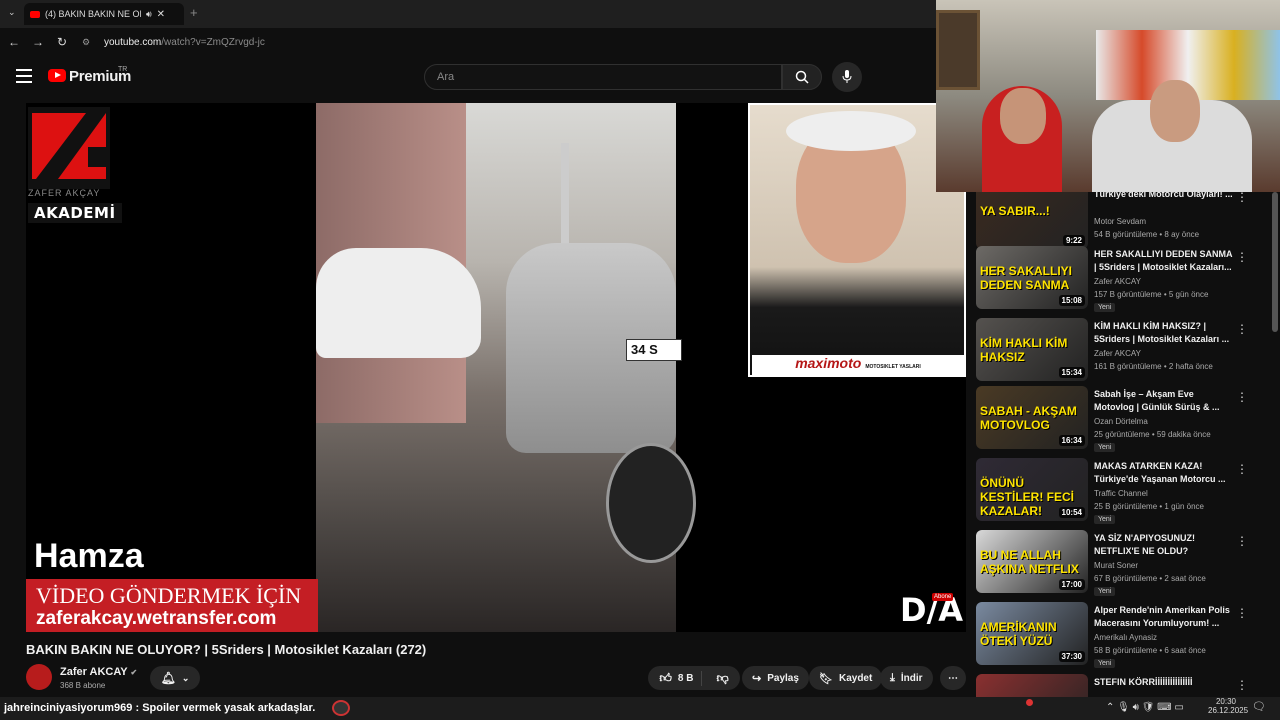  Describe the element at coordinates (341, 708) in the screenshot. I see `obs-taskbar-icon` at that location.